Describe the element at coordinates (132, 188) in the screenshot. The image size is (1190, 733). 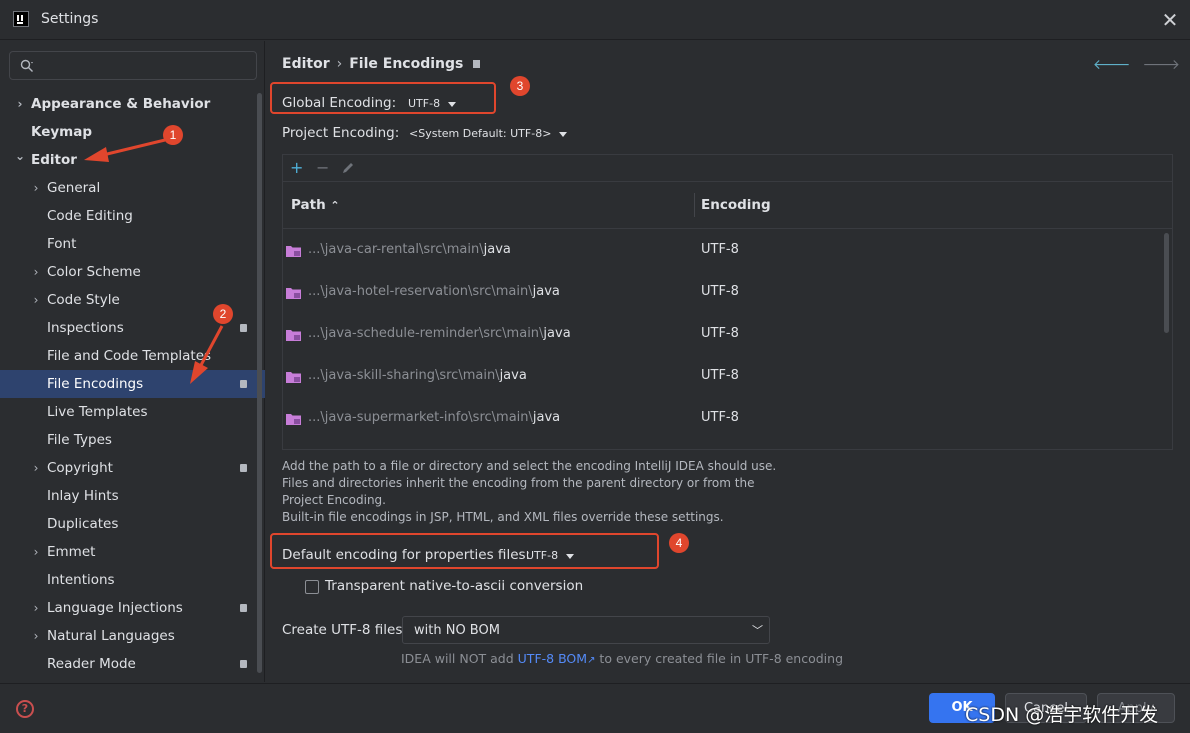
I see `sidebar-item: › General` at that location.